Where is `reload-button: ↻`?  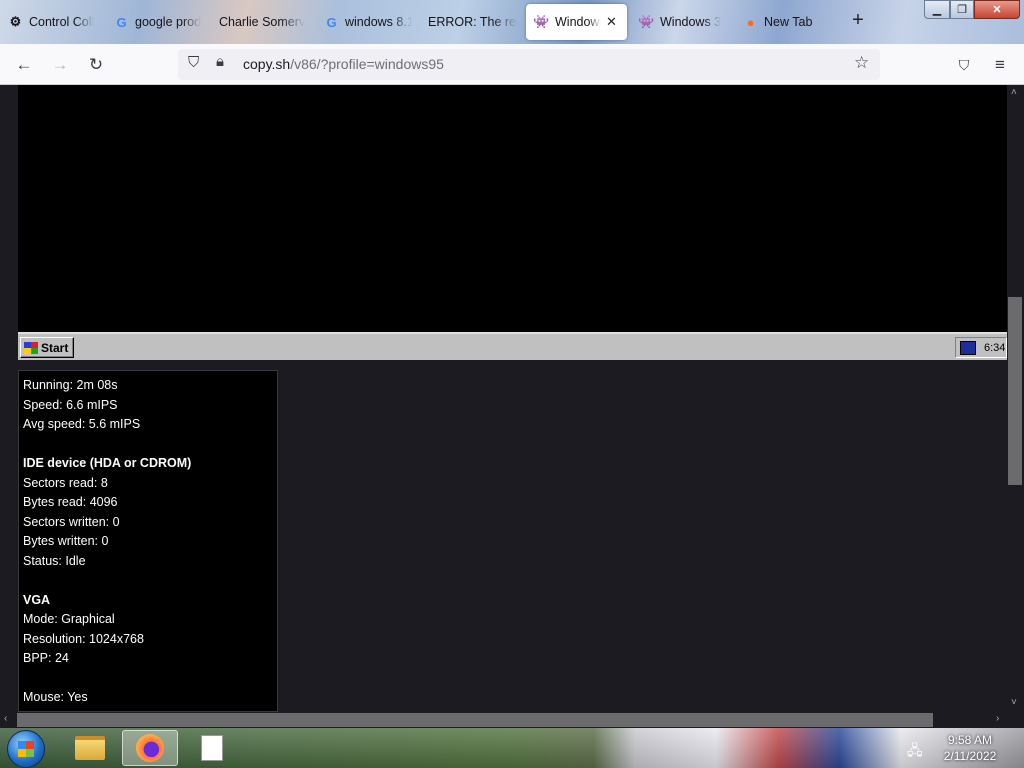 reload-button: ↻ is located at coordinates (96, 65).